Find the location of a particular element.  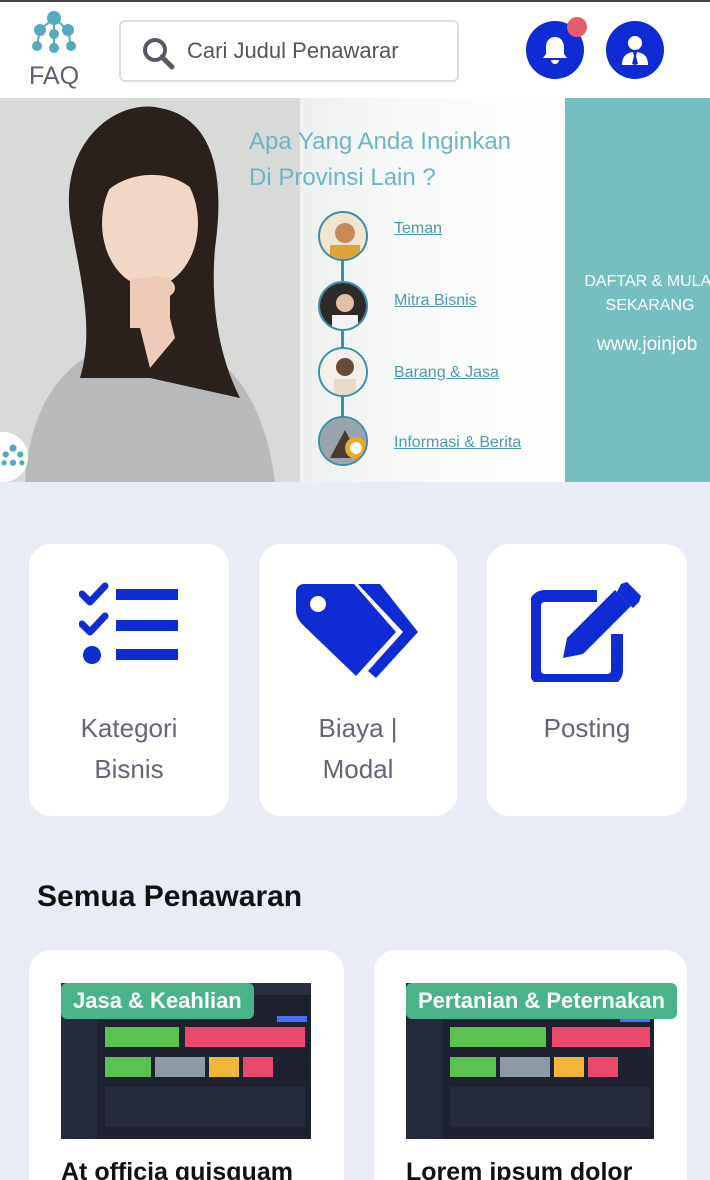

user-icon is located at coordinates (635, 50).